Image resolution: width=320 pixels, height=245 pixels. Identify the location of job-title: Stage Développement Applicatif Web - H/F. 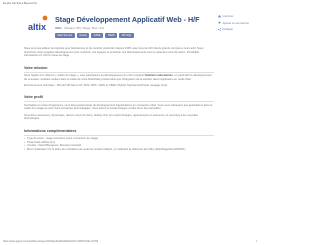
(127, 19).